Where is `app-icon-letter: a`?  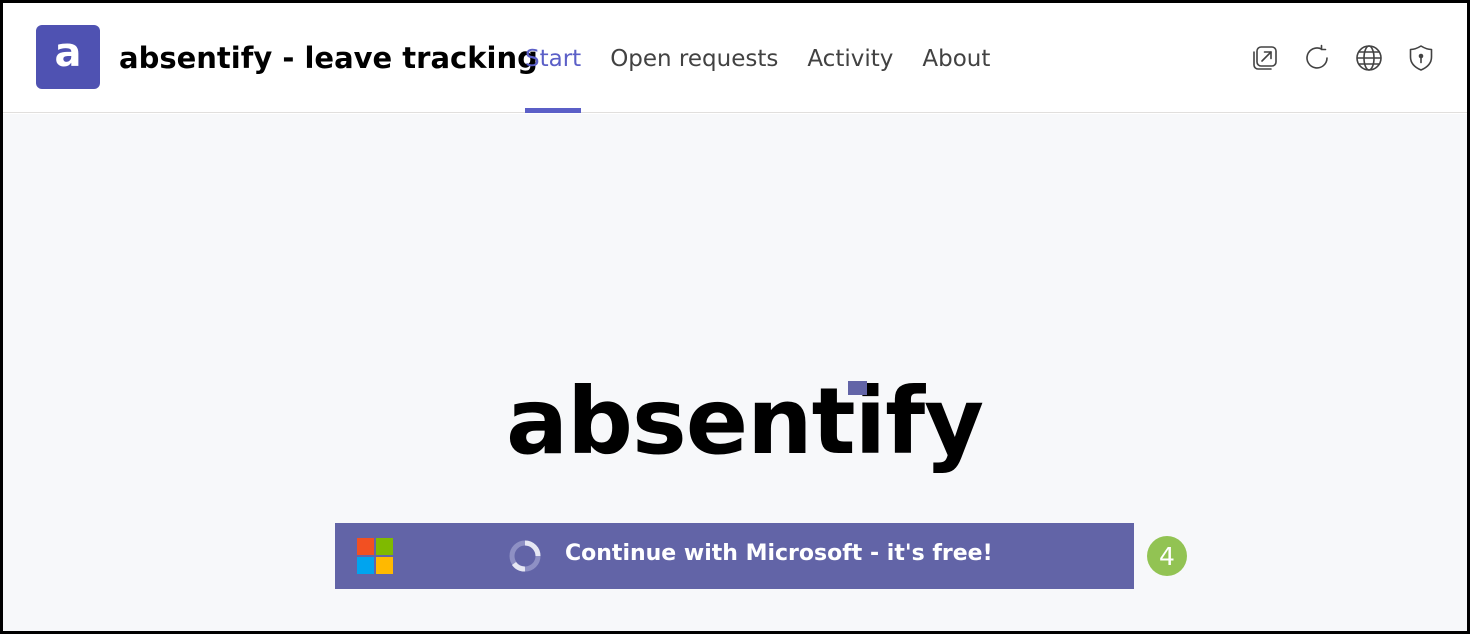 app-icon-letter: a is located at coordinates (68, 53).